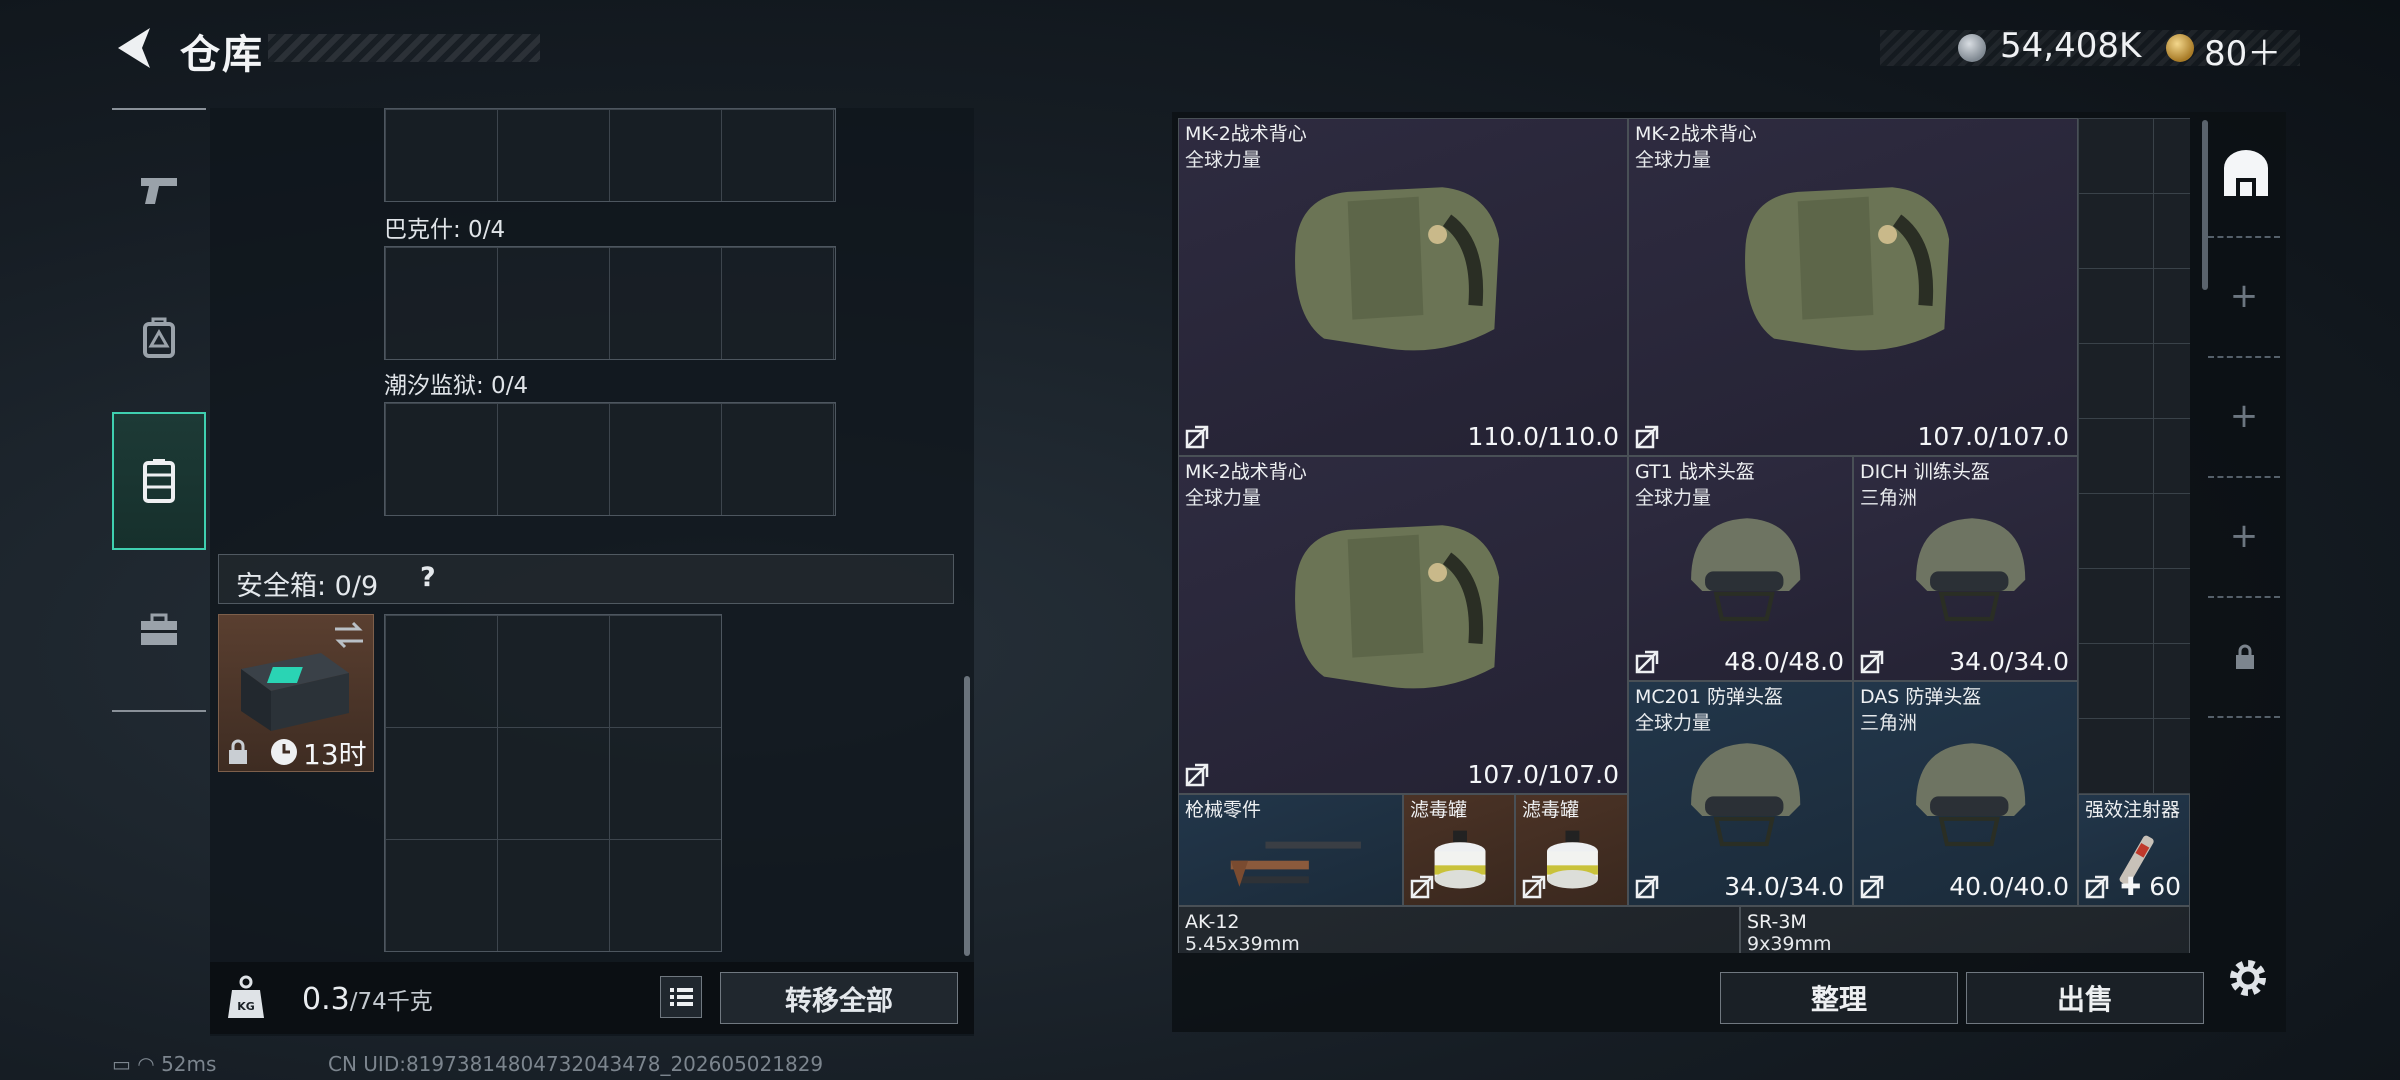 The width and height of the screenshot is (2400, 1080). Describe the element at coordinates (121, 1064) in the screenshot. I see `battery-icon: ▭` at that location.